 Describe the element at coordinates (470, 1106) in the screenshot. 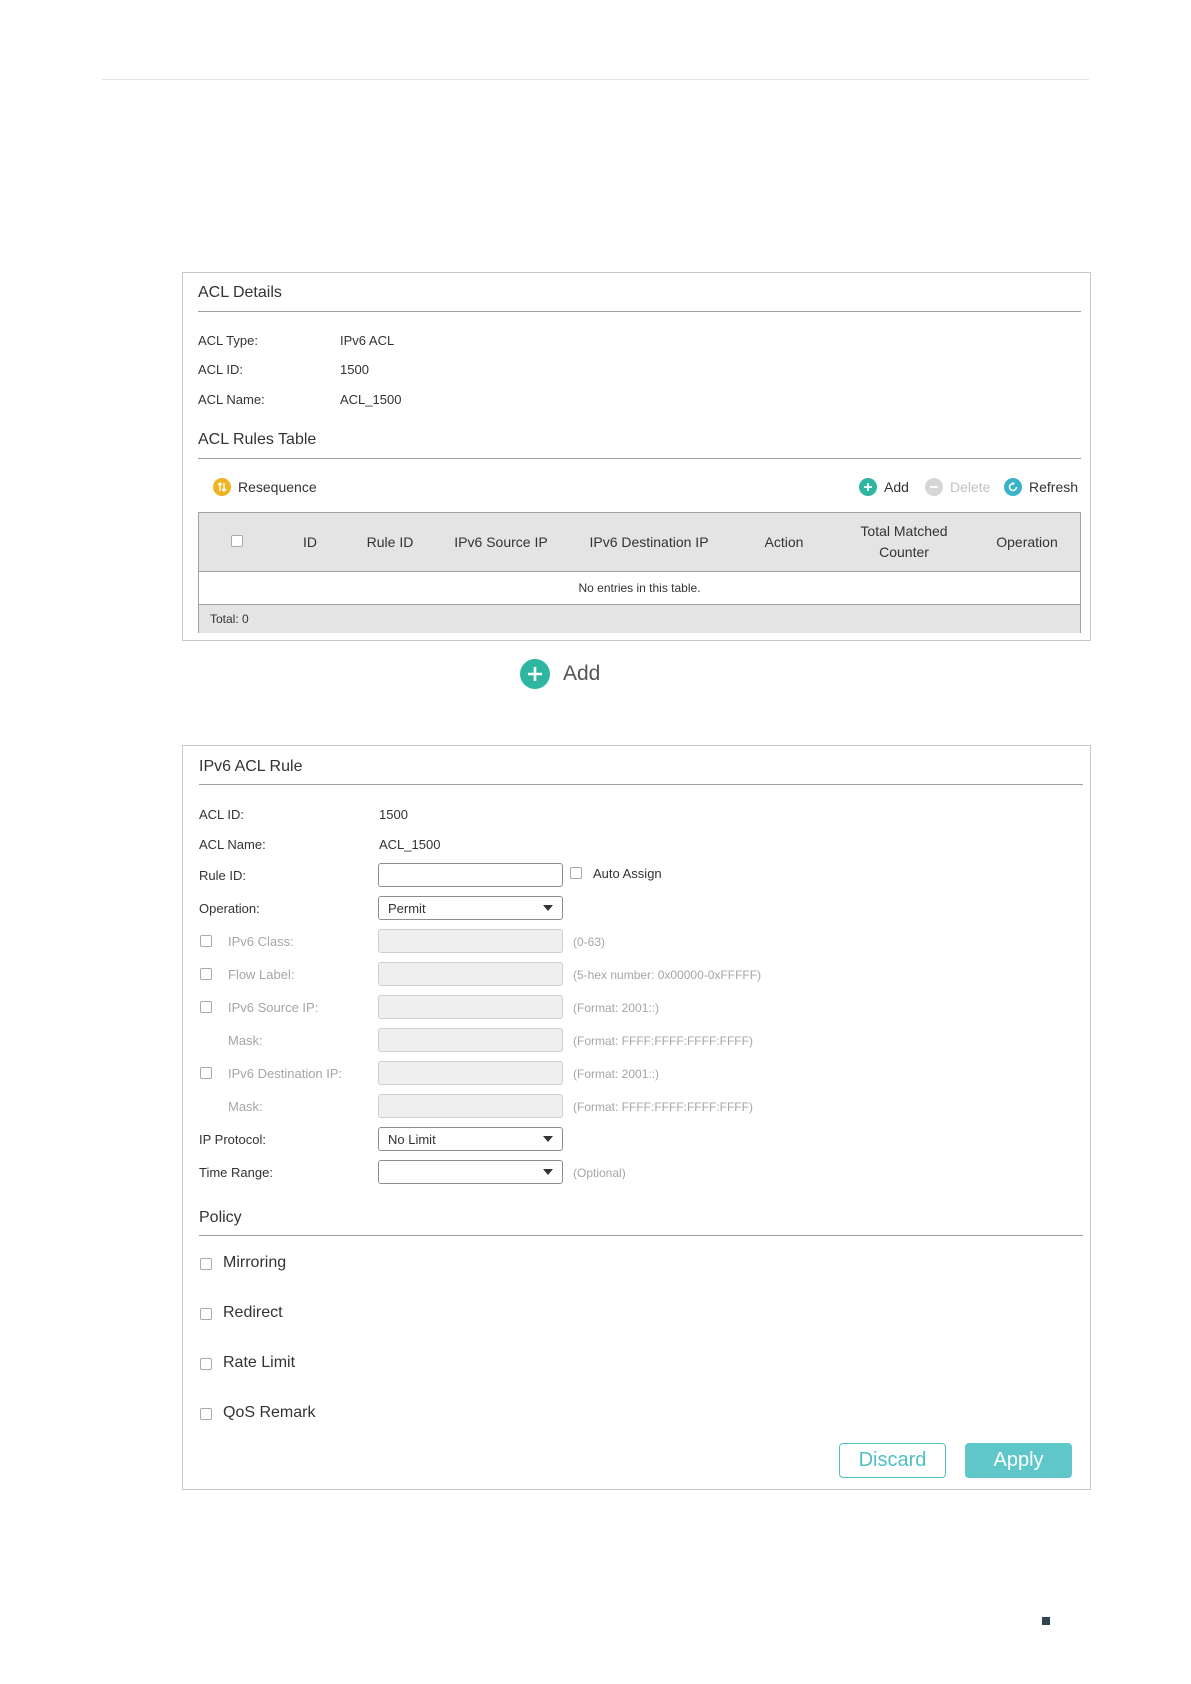

I see `destination-mask-input` at that location.